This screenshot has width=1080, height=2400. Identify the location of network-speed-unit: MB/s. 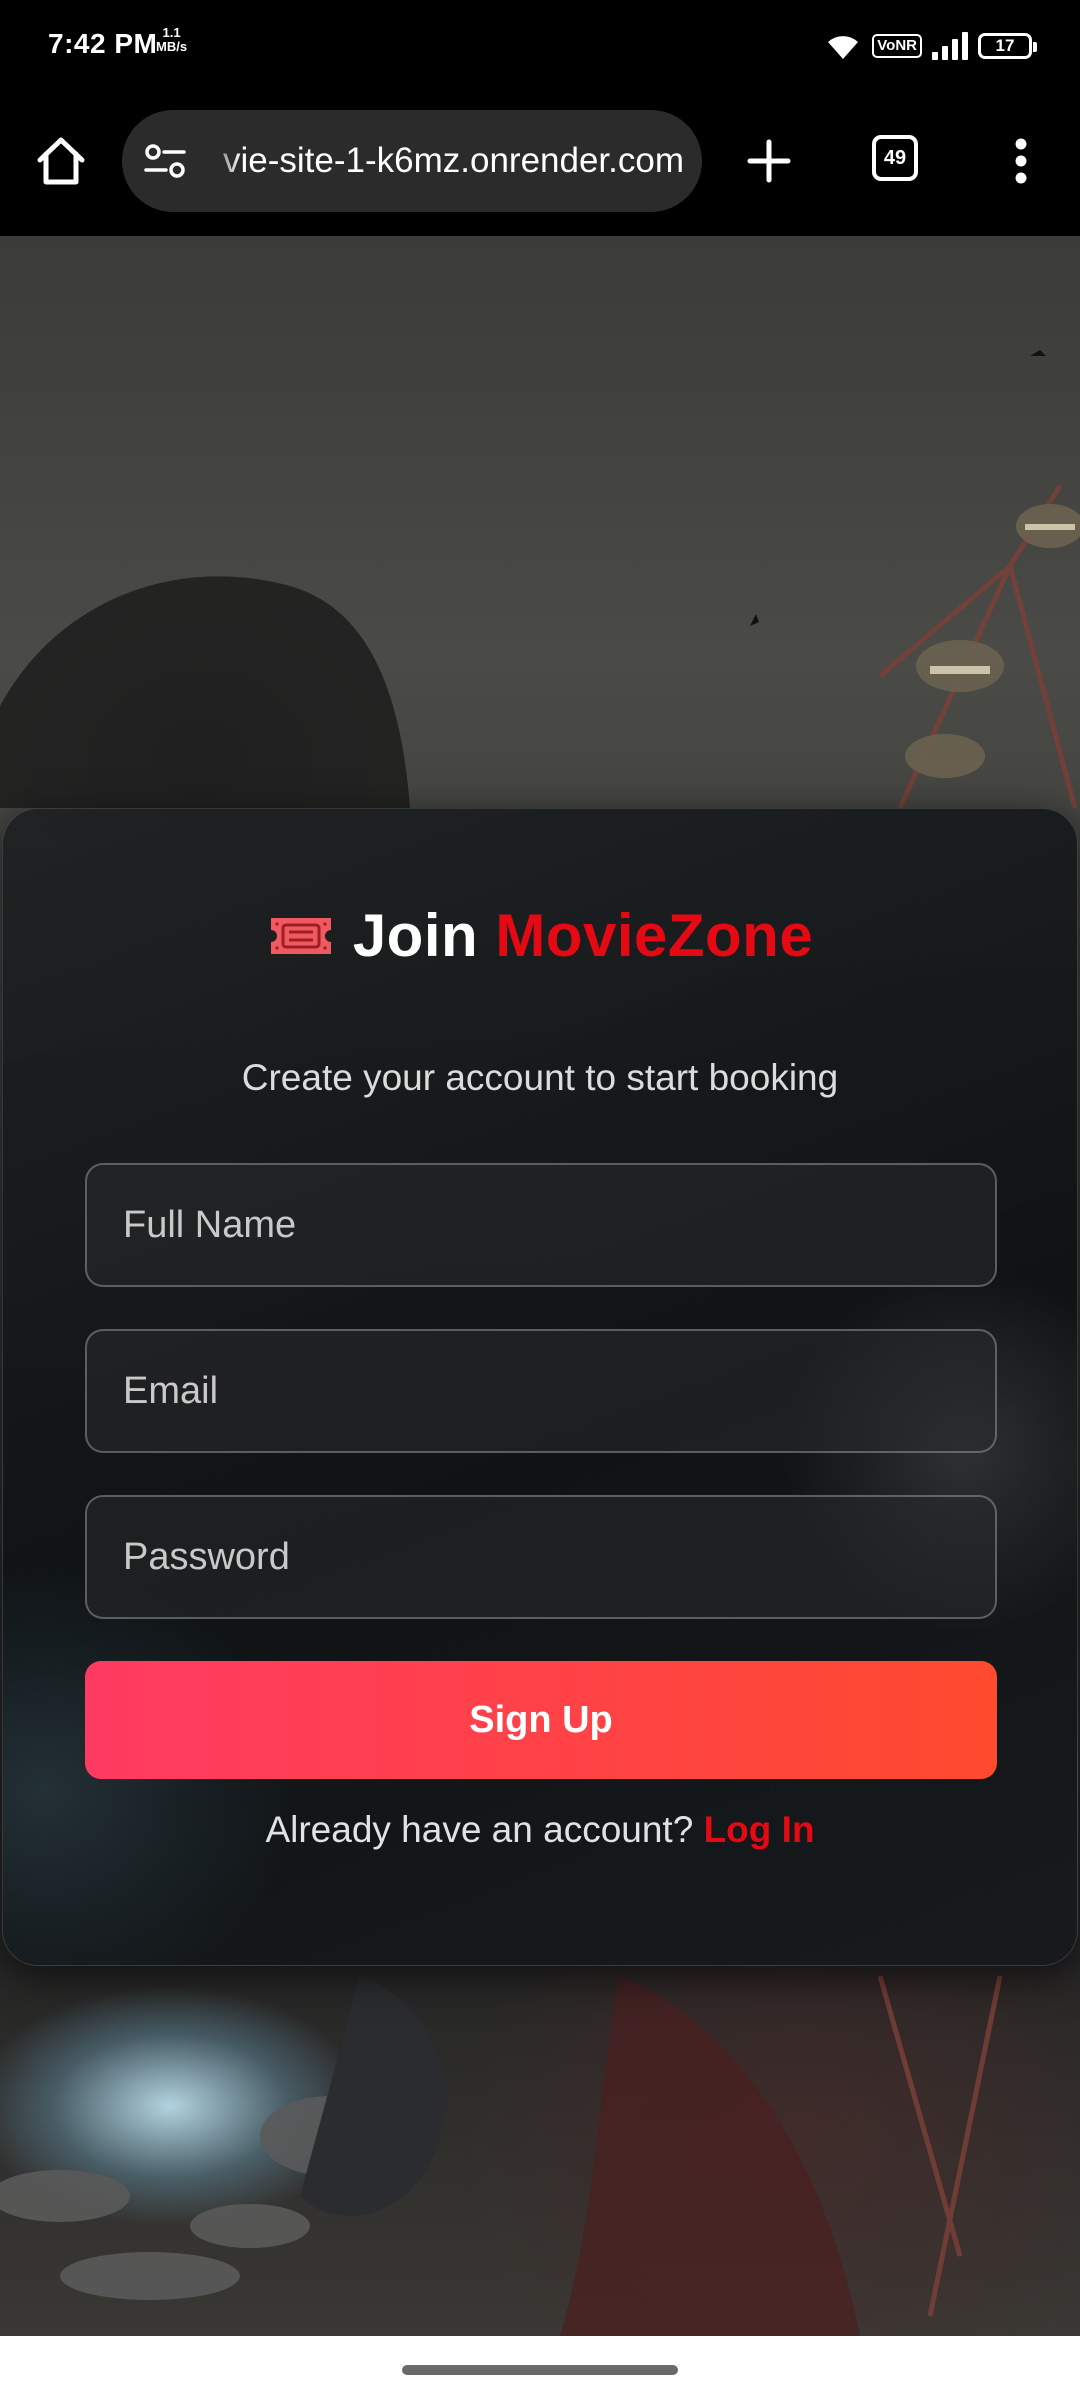
(172, 46).